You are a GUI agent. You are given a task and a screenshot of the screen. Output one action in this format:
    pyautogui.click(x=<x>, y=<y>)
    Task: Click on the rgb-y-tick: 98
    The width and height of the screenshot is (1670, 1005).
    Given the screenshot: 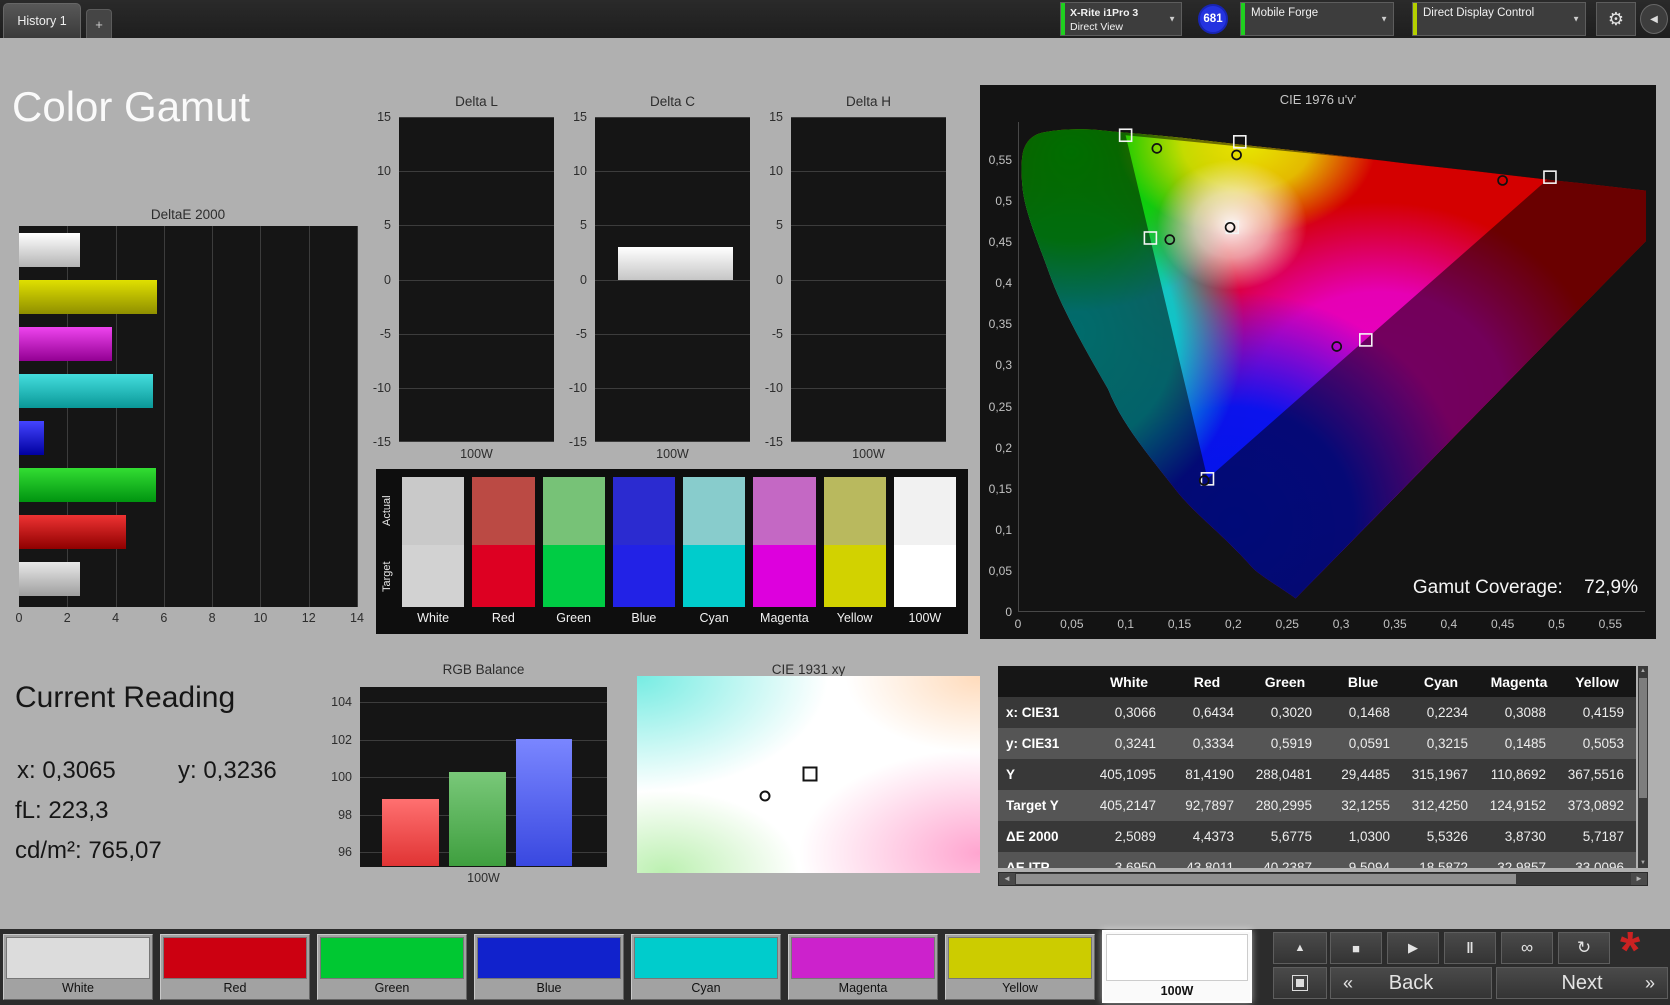 What is the action you would take?
    pyautogui.click(x=345, y=814)
    